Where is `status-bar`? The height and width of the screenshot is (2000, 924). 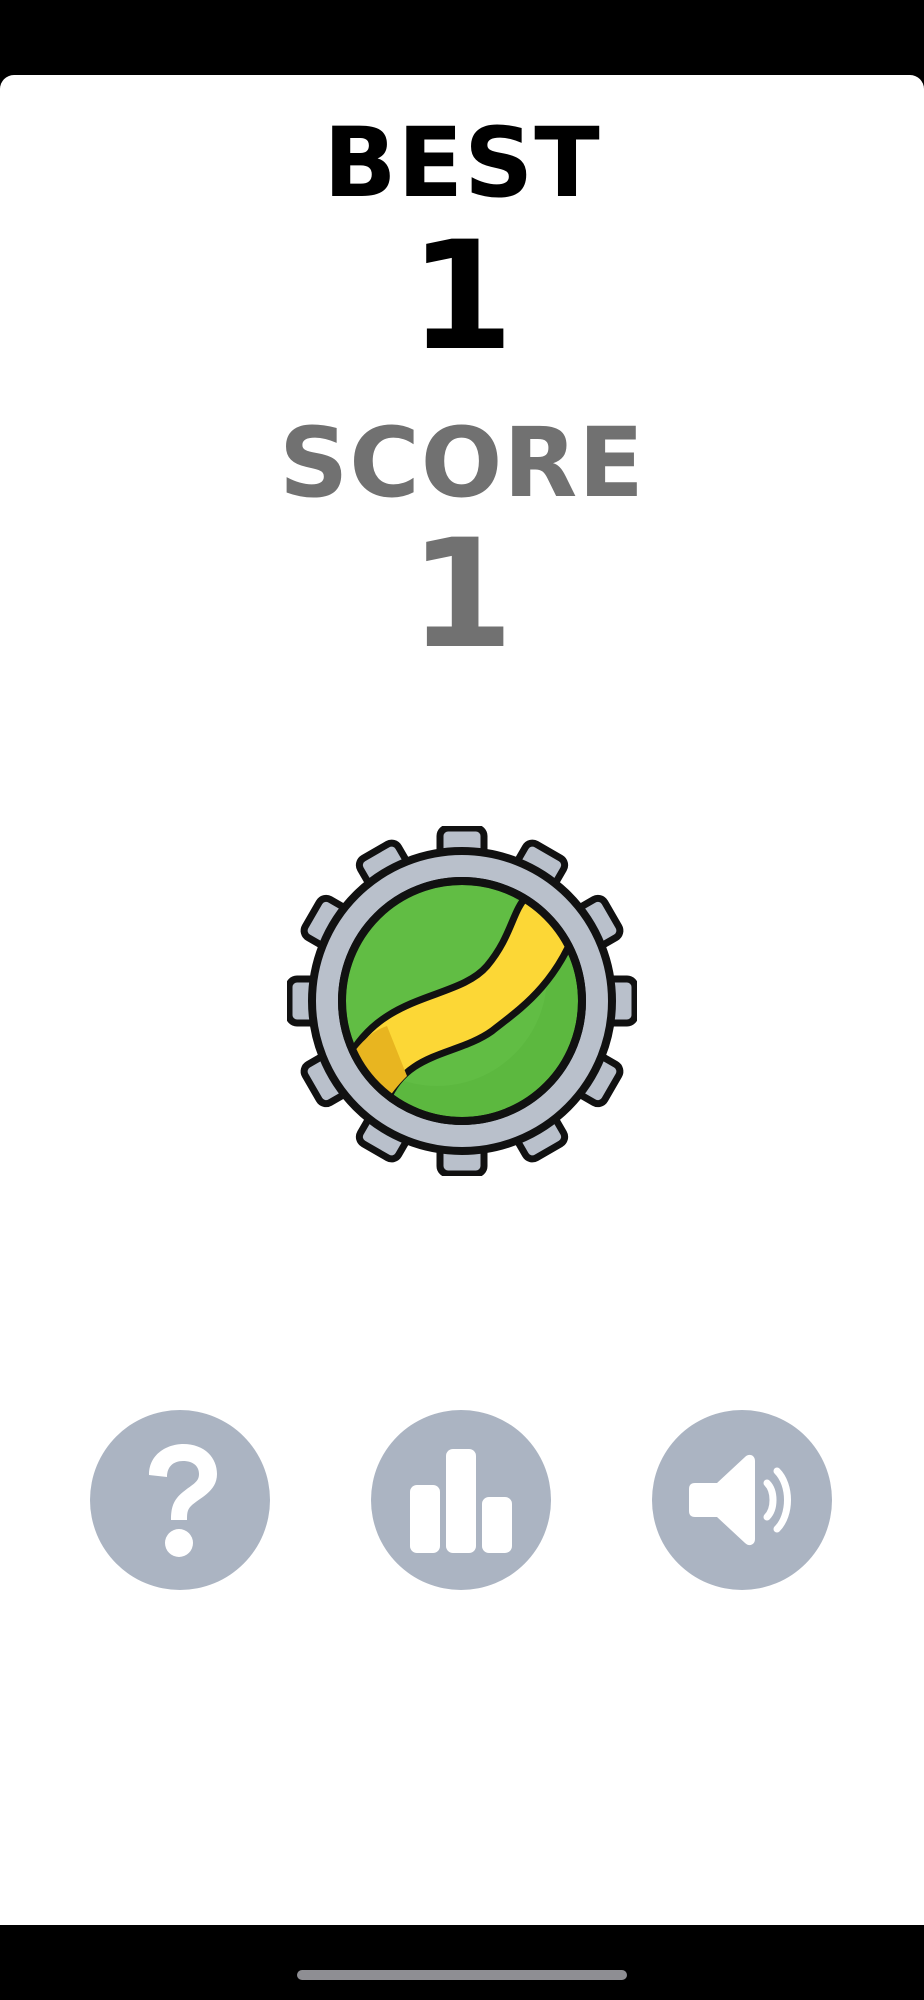 status-bar is located at coordinates (462, 37).